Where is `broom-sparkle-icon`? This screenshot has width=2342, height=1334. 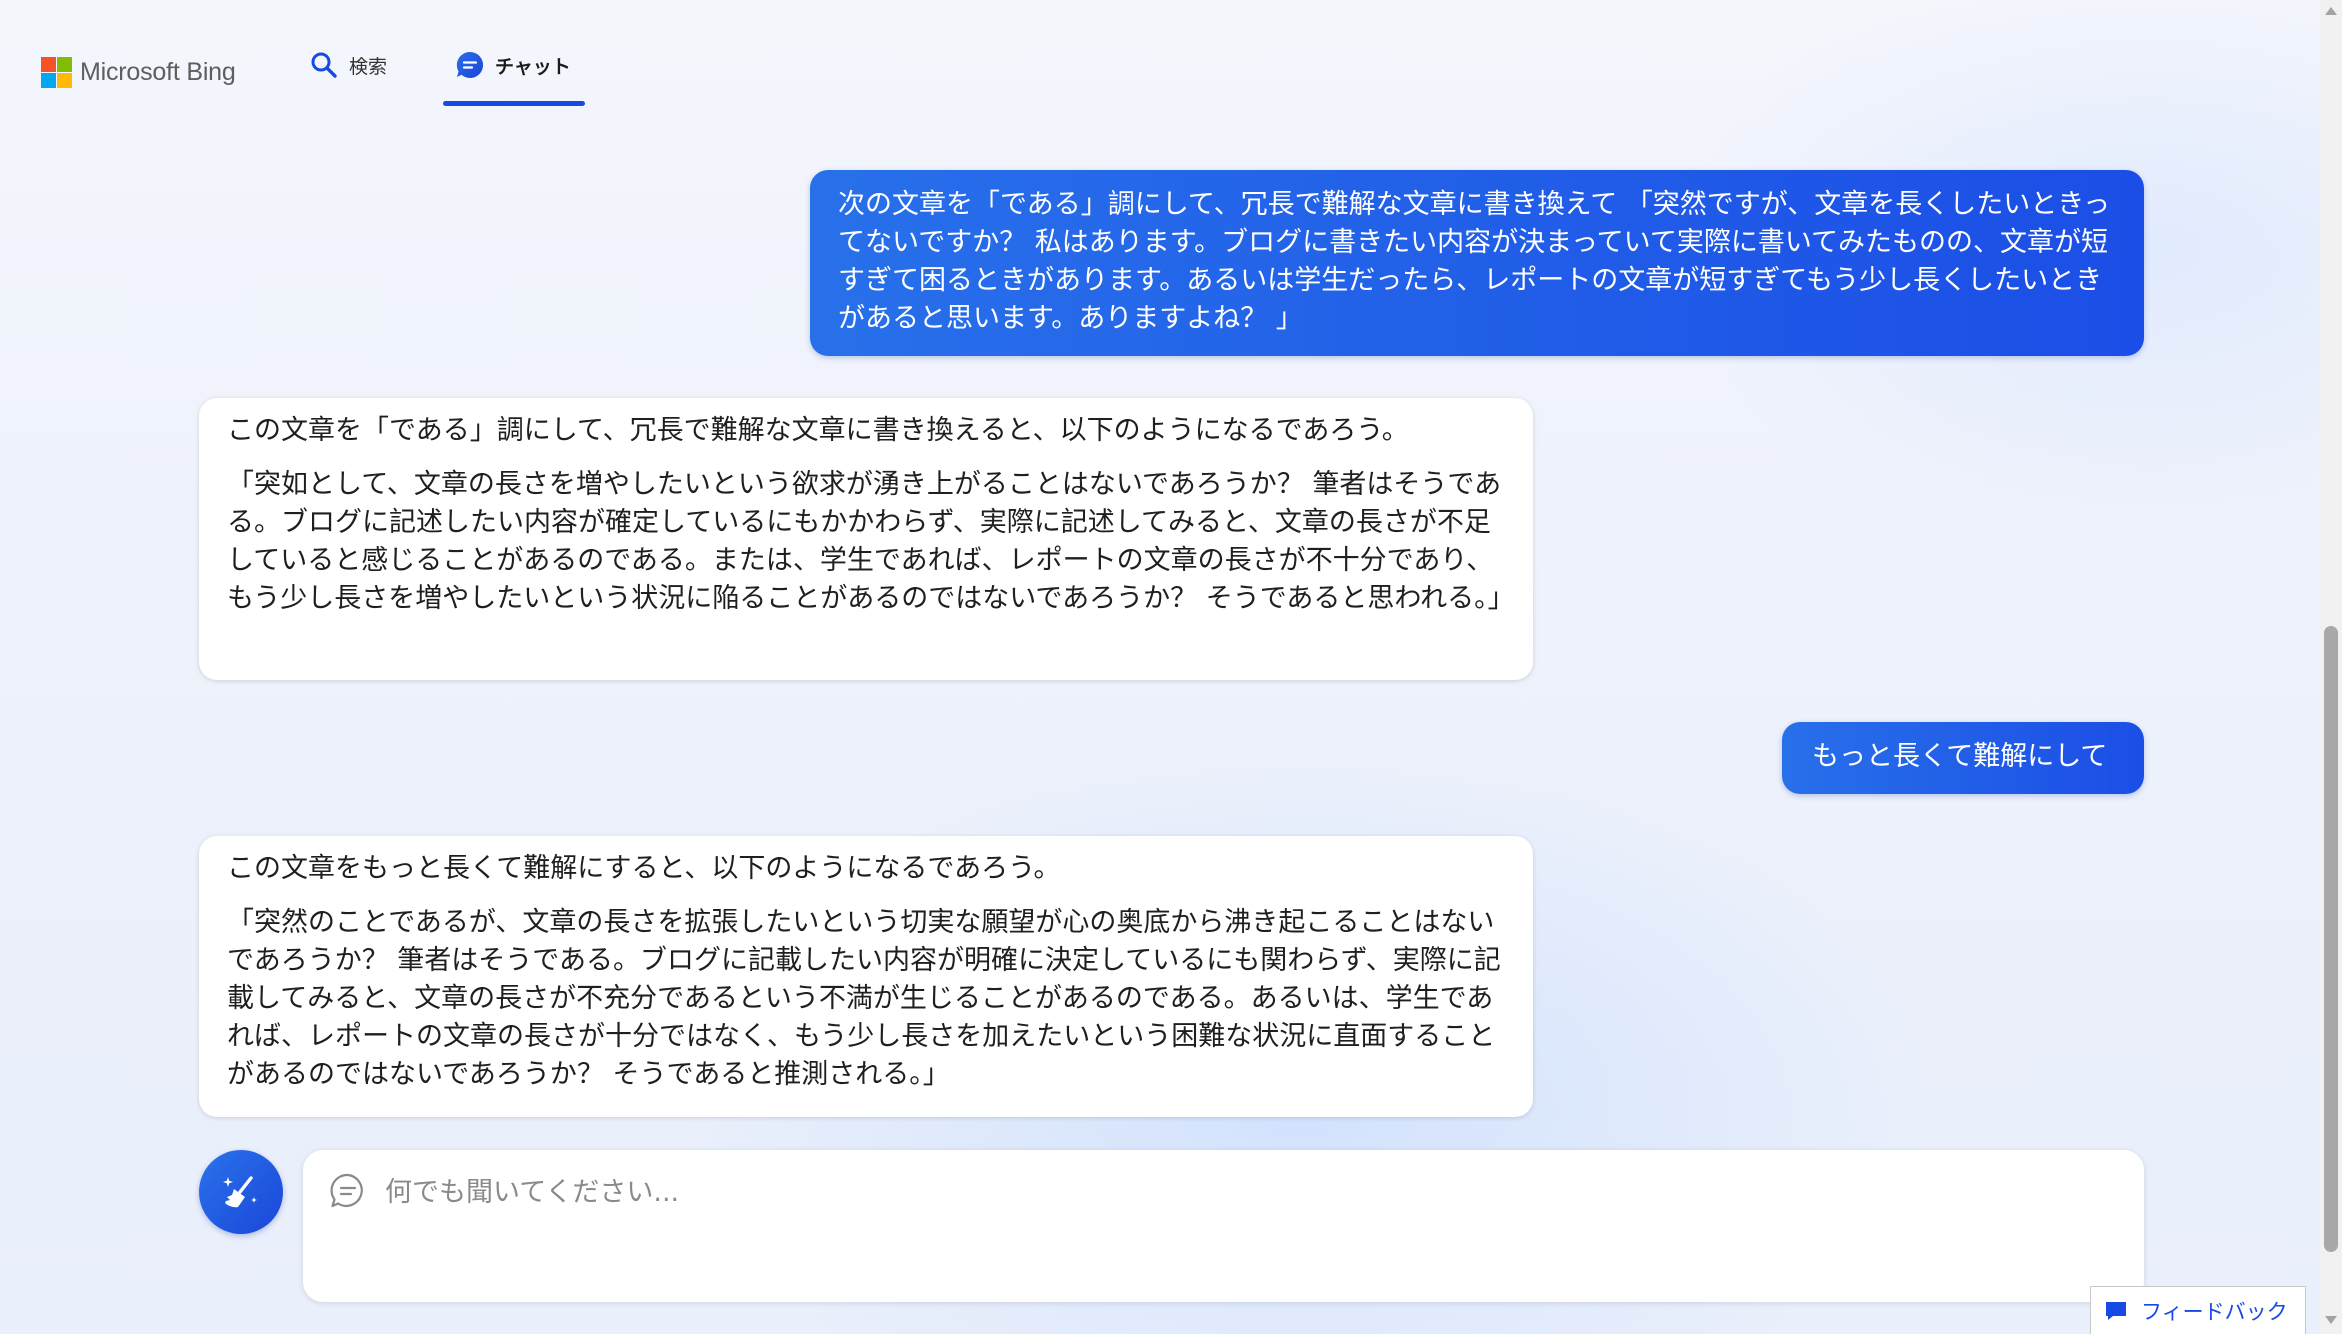
broom-sparkle-icon is located at coordinates (240, 1192).